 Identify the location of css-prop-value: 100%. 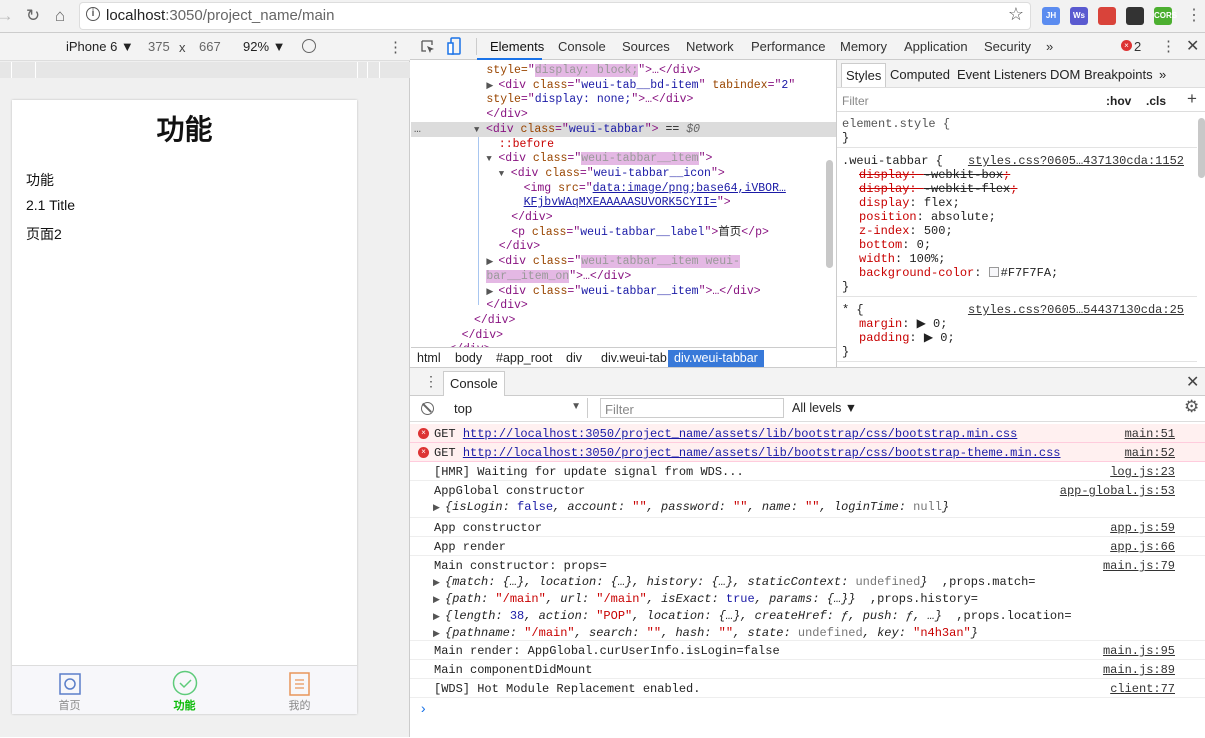
(923, 259).